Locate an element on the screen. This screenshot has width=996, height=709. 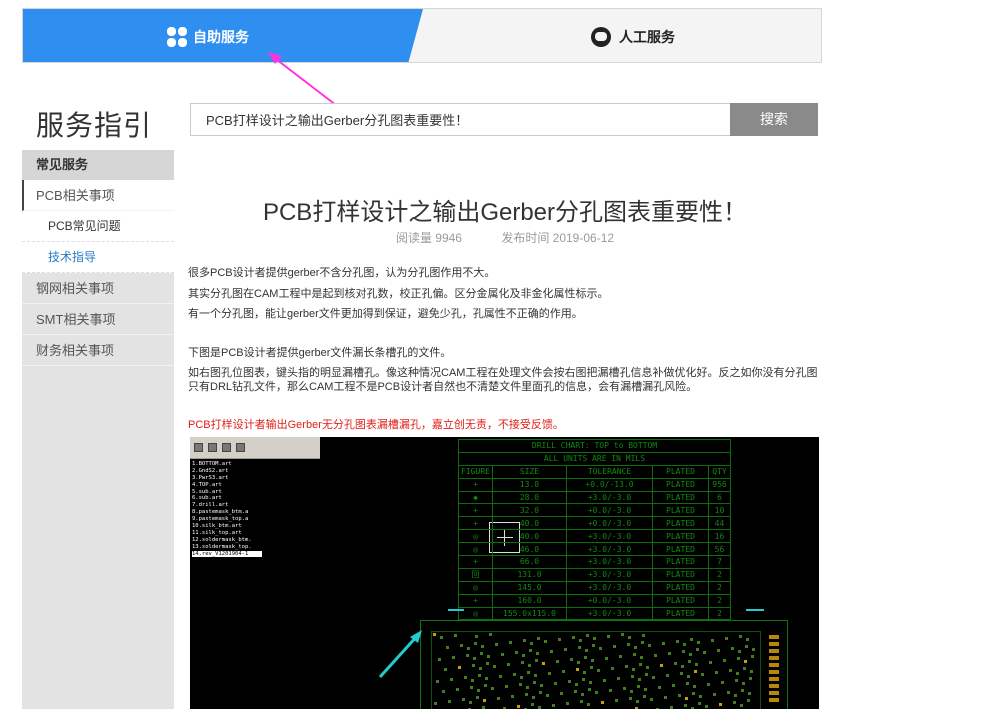
sidebar-item-stencil: 钢网相关事项 is located at coordinates (98, 288).